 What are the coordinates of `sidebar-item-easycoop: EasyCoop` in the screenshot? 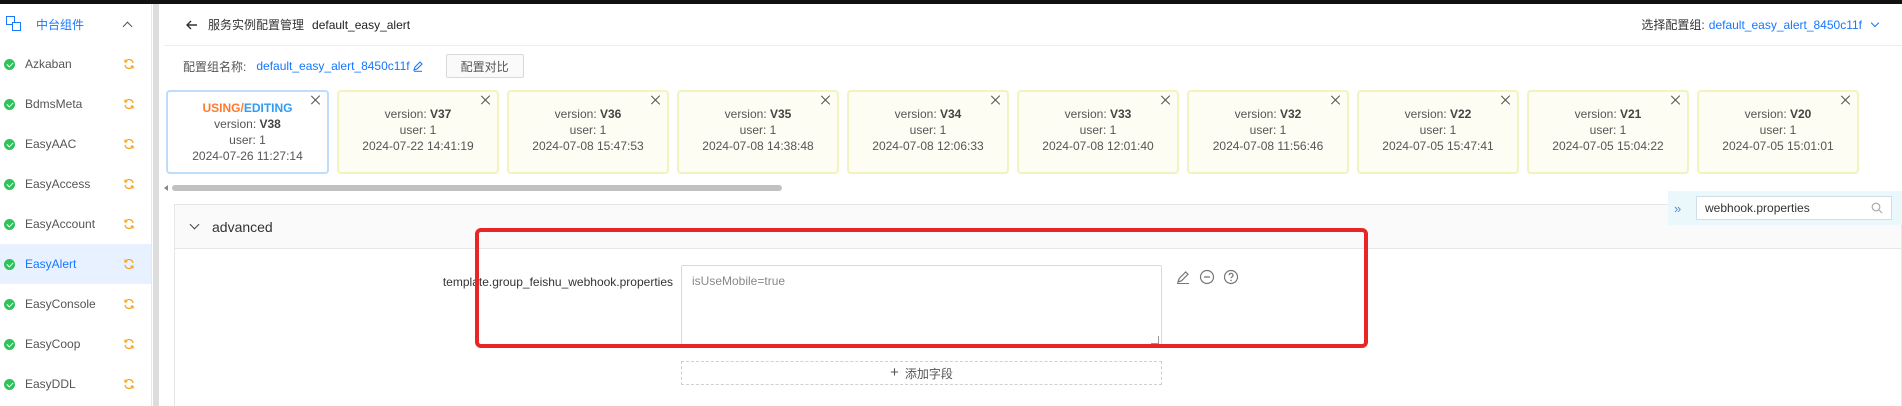 It's located at (75, 344).